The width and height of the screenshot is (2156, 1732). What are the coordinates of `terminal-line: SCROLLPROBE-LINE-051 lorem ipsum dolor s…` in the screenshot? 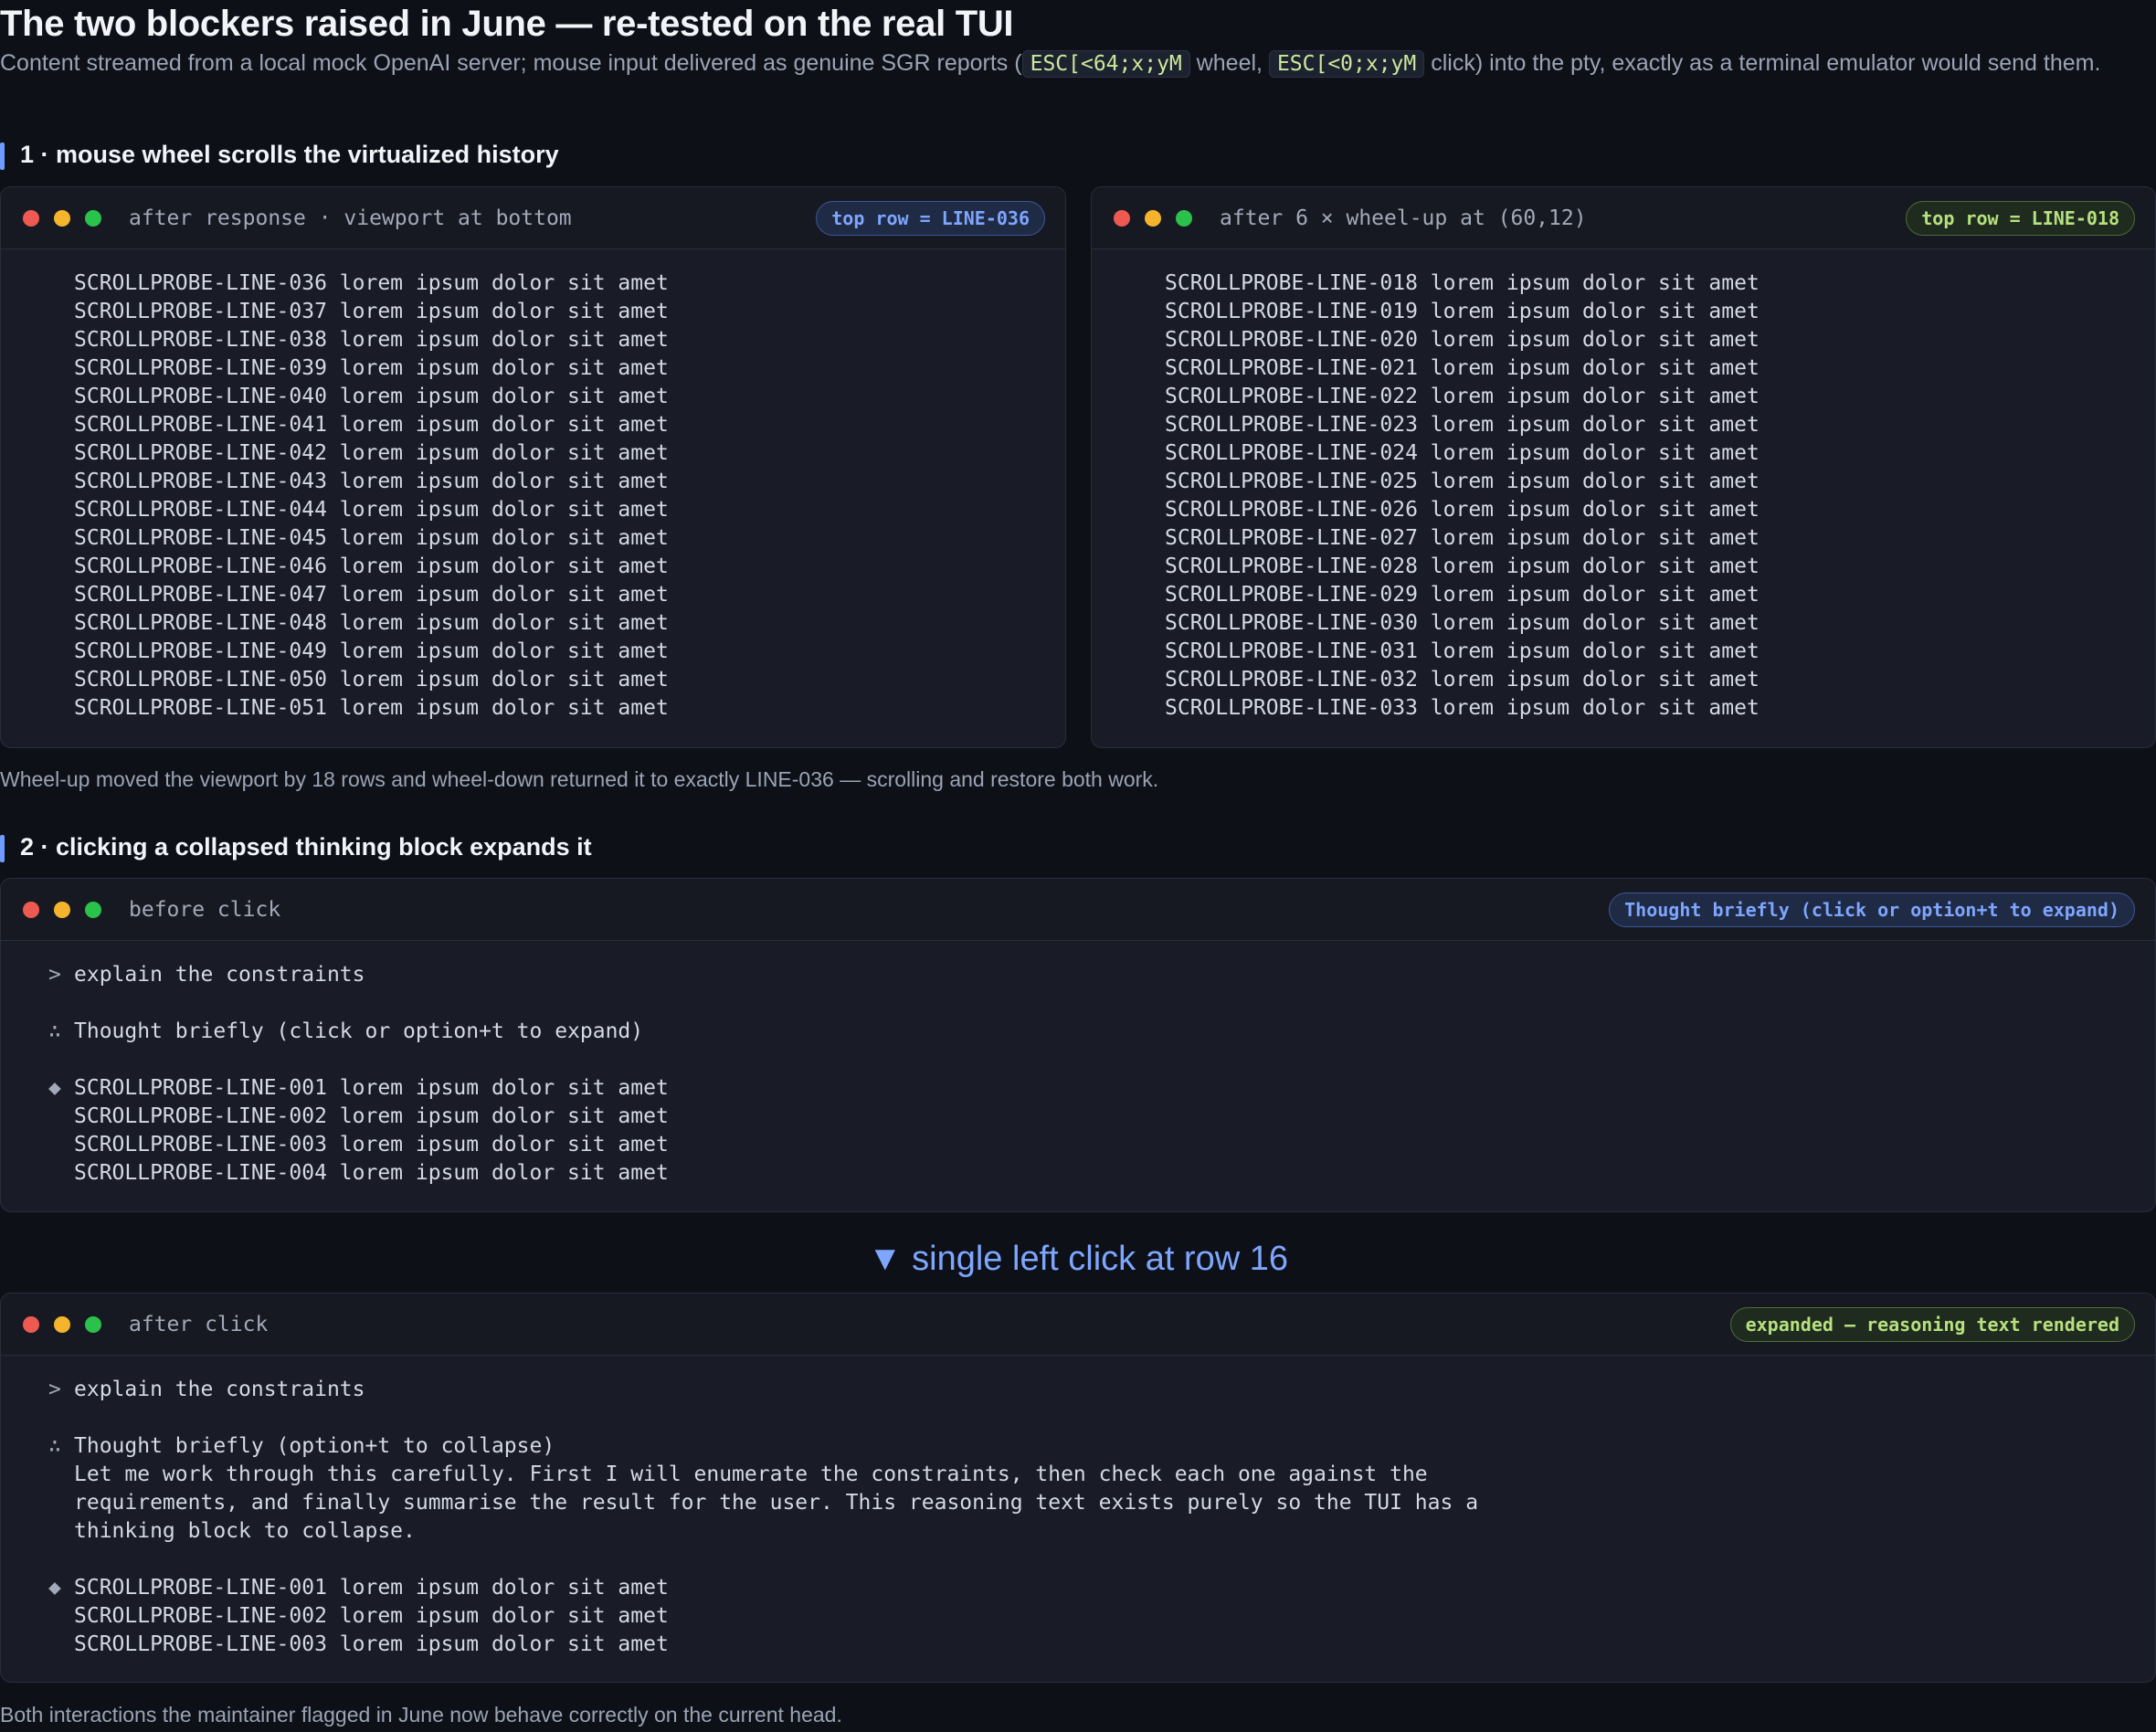 It's located at (371, 708).